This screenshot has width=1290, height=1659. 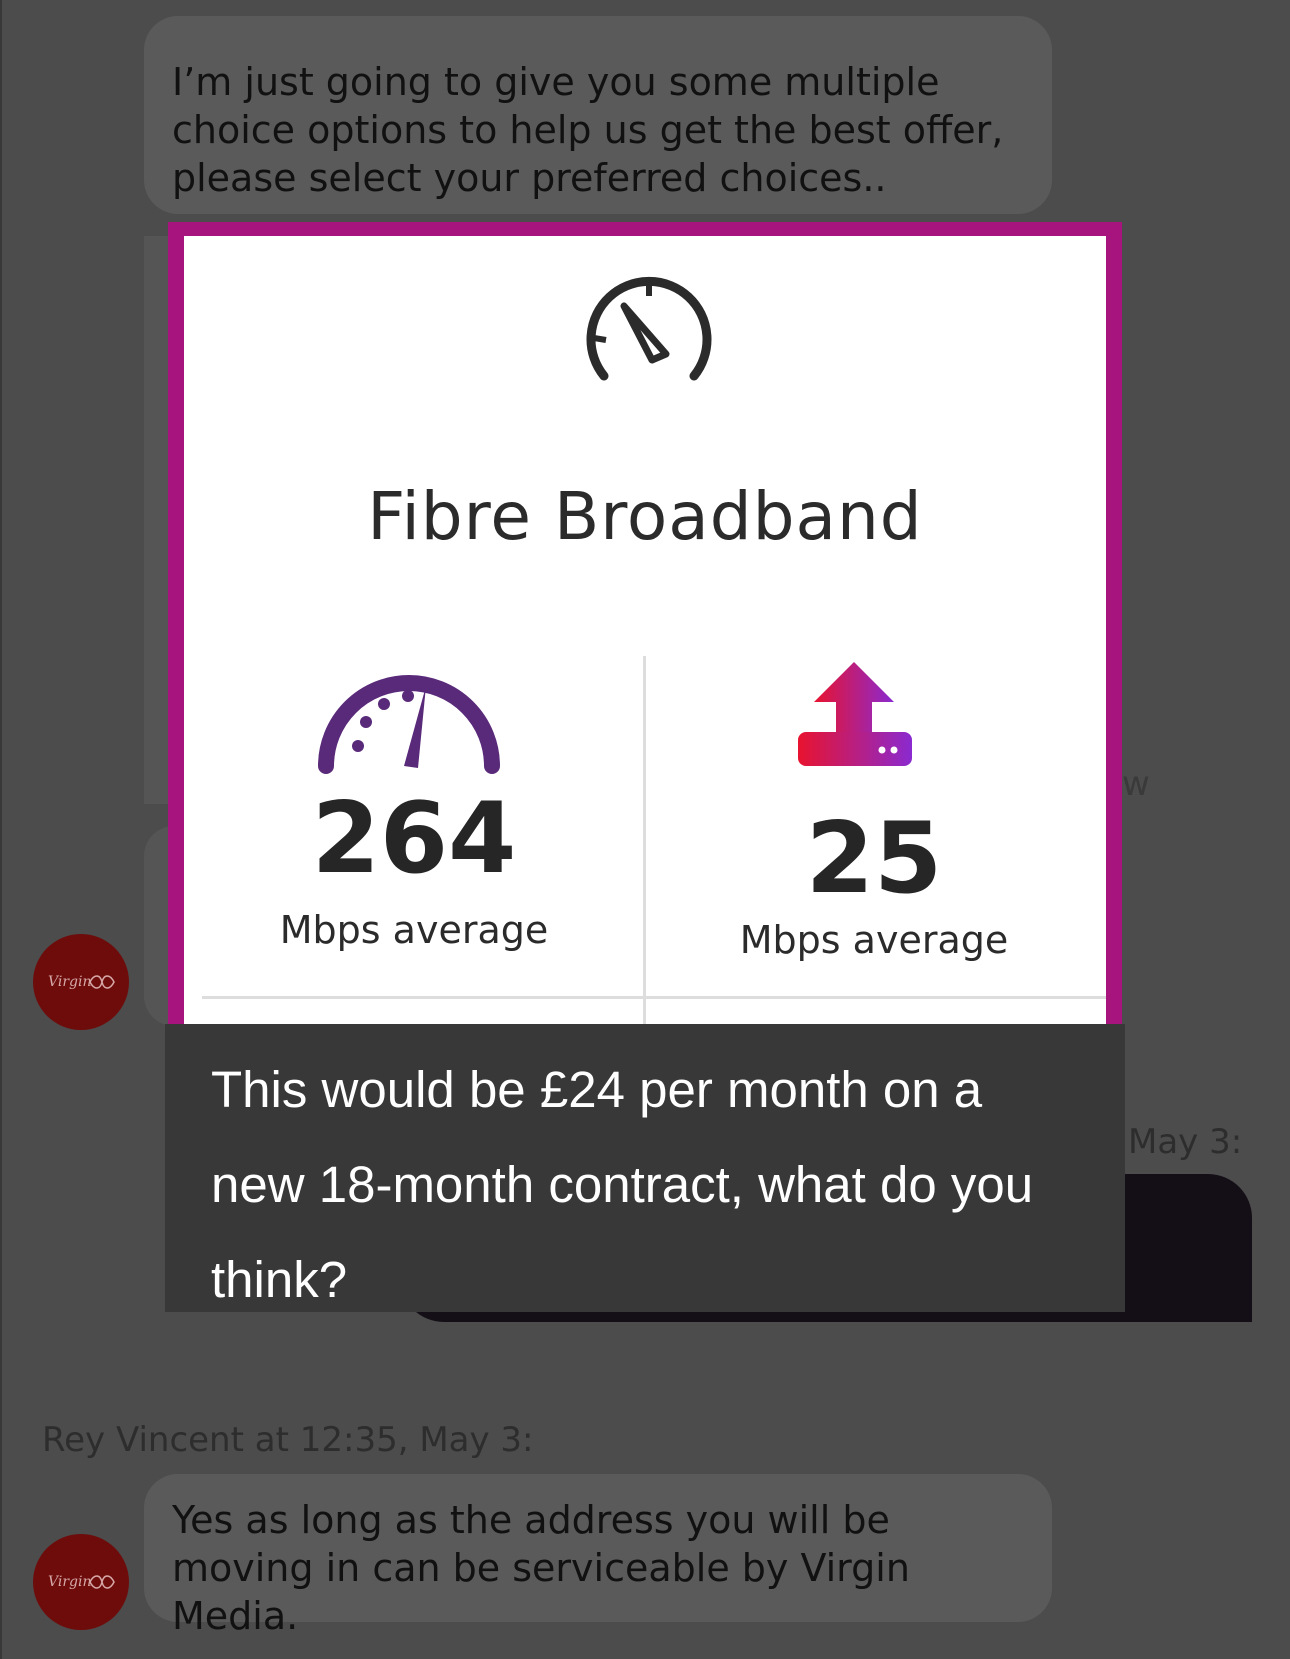 I want to click on gauge-icon, so click(x=409, y=724).